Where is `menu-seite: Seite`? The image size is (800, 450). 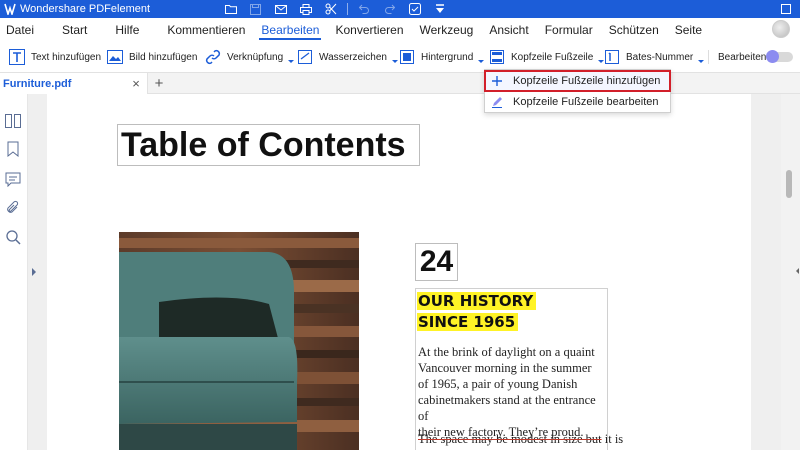 menu-seite: Seite is located at coordinates (688, 30).